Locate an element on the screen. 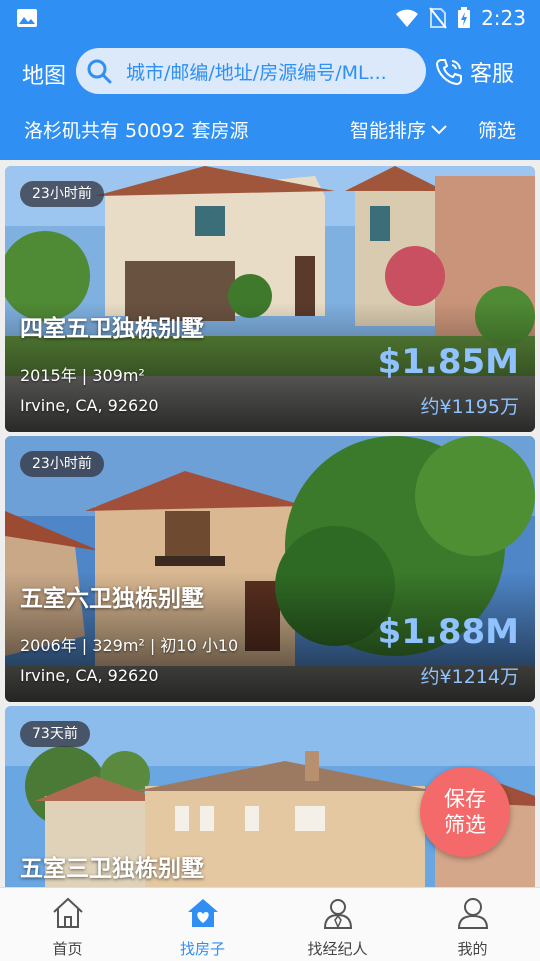  bottom-tab-bar: 首页 找房子 找经纪人 我的 is located at coordinates (270, 924).